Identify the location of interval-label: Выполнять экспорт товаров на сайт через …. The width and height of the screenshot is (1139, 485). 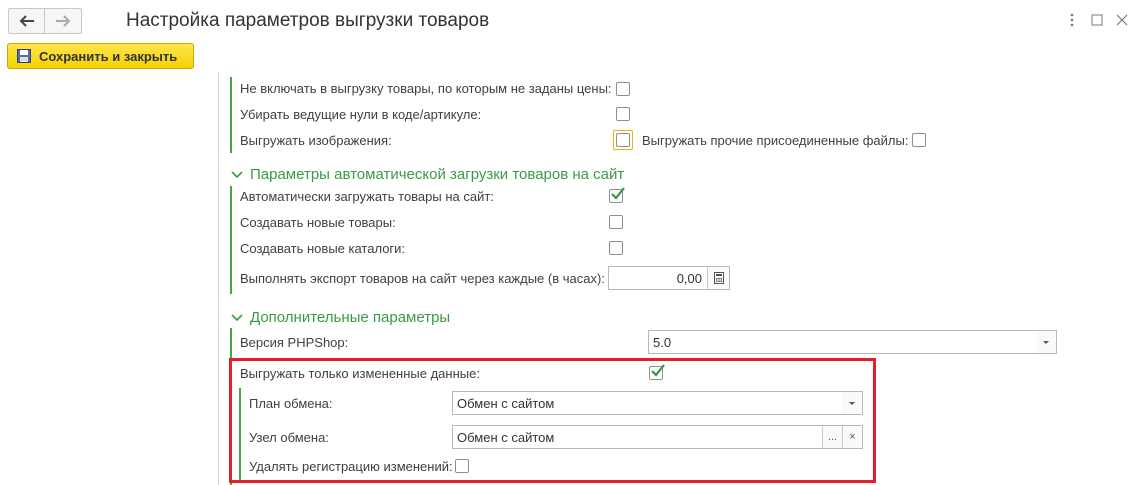
(422, 278).